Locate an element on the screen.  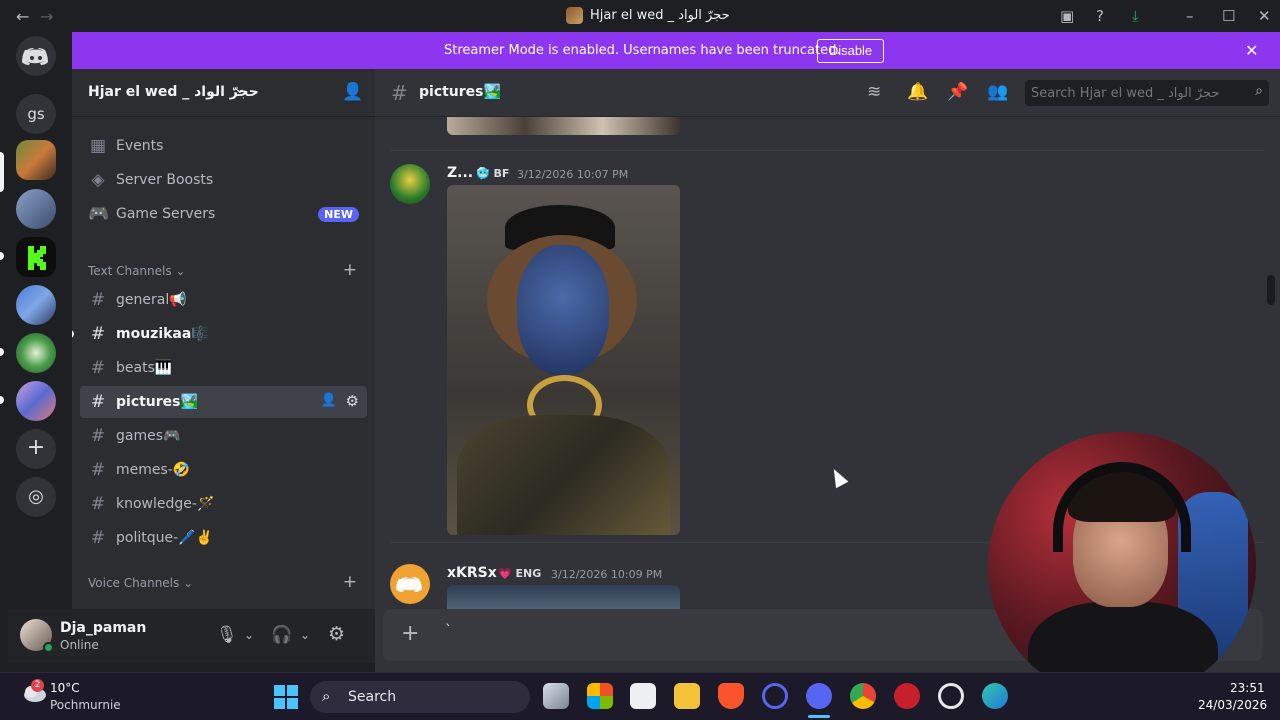
search-input is located at coordinates (1136, 93).